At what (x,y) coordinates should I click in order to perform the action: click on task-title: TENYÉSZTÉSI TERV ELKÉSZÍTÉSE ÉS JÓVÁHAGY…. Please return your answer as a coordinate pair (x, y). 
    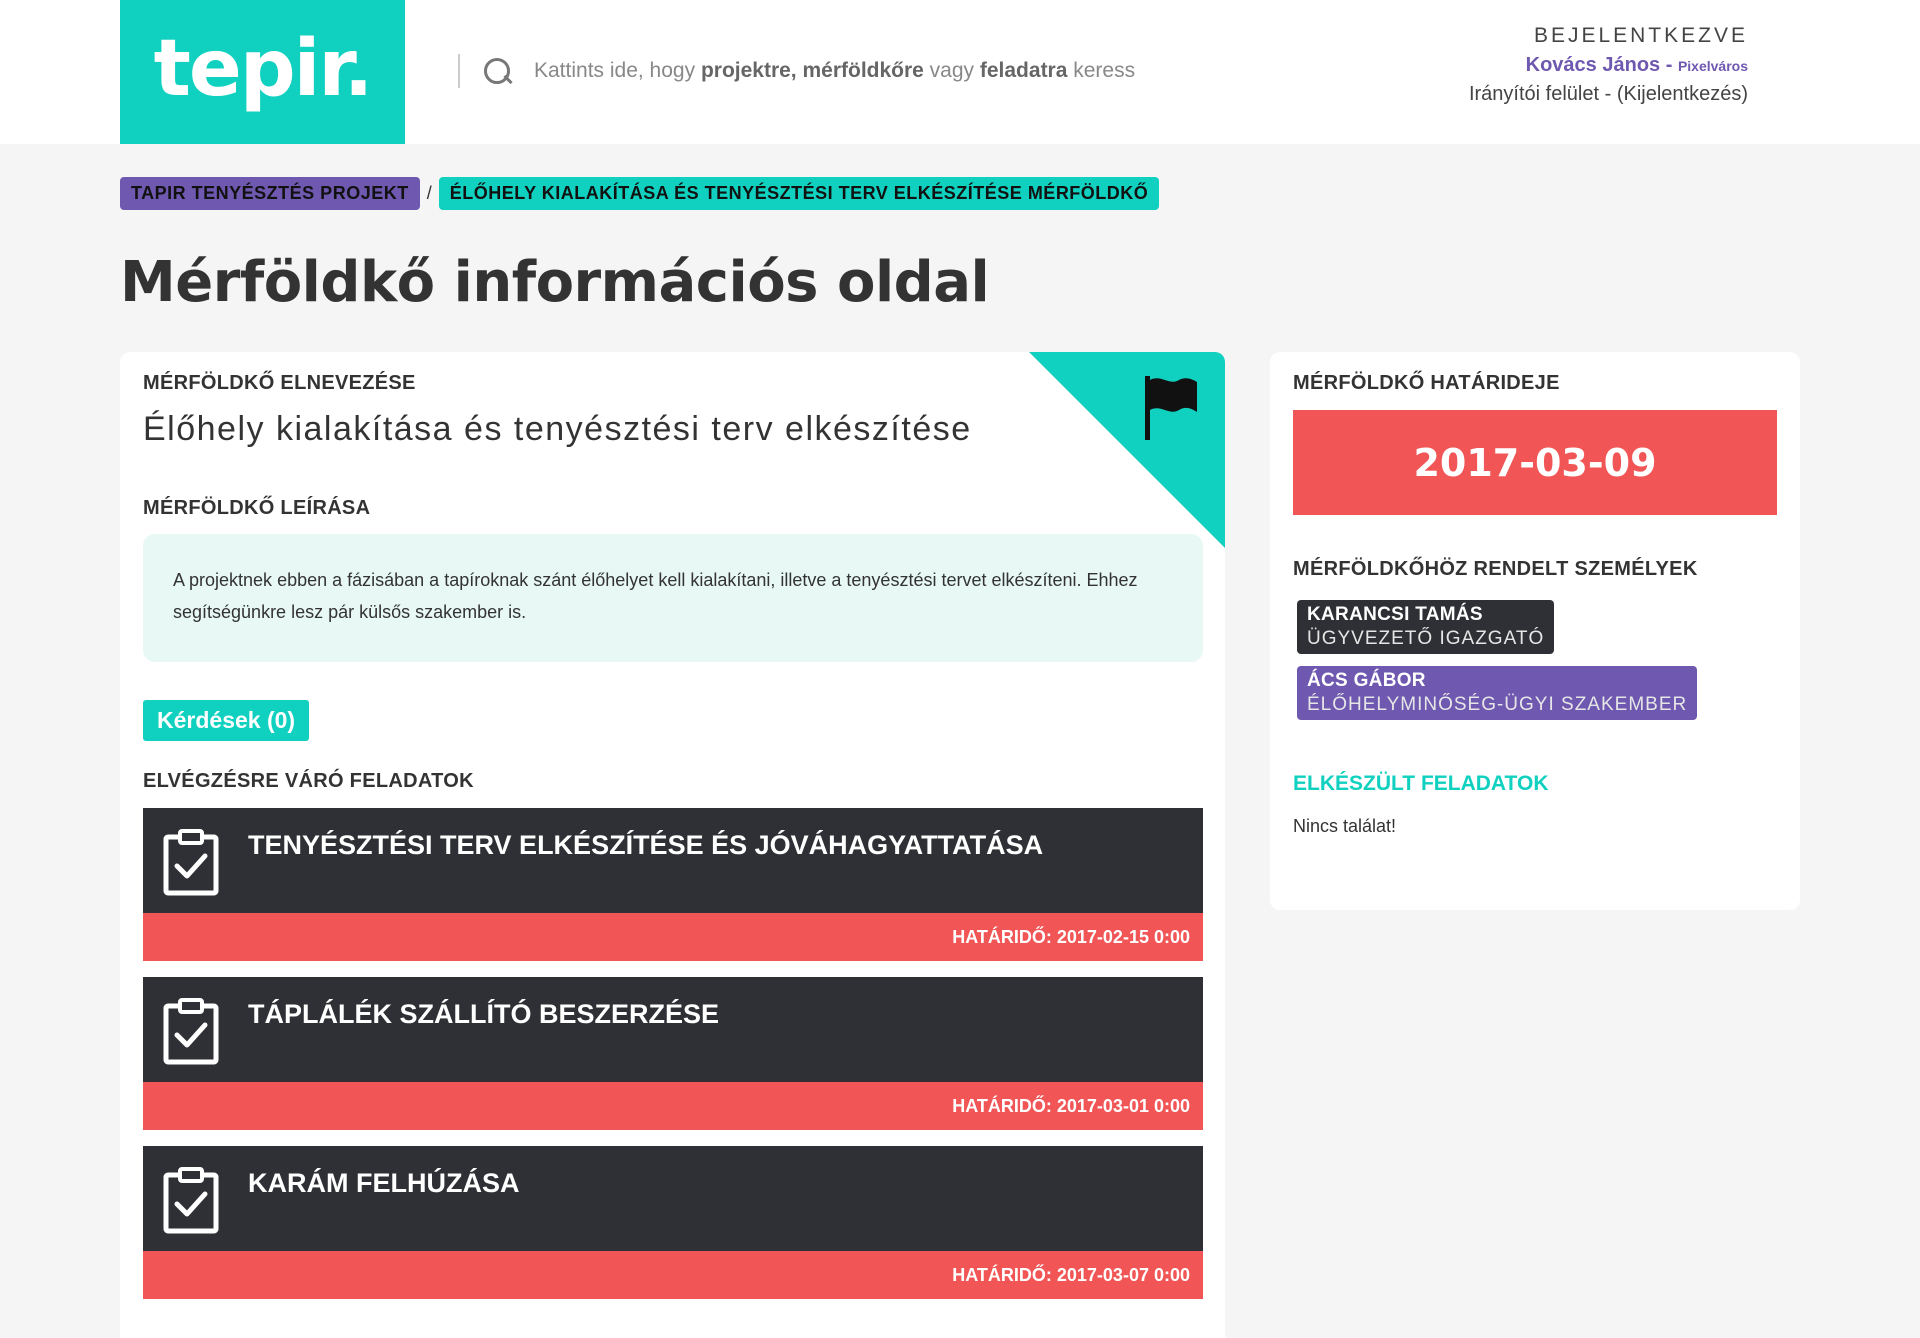
    Looking at the image, I should click on (645, 845).